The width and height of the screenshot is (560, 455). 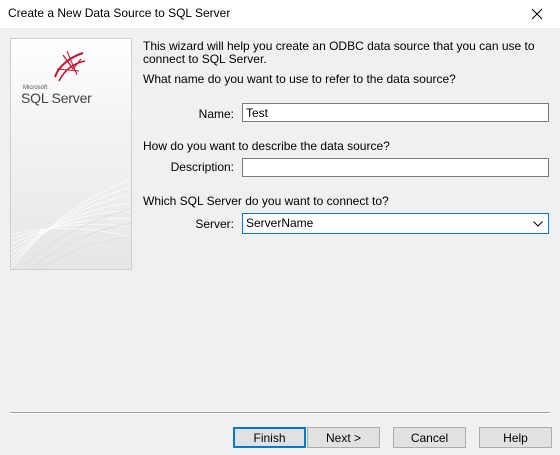 What do you see at coordinates (202, 167) in the screenshot?
I see `description-label: Description:` at bounding box center [202, 167].